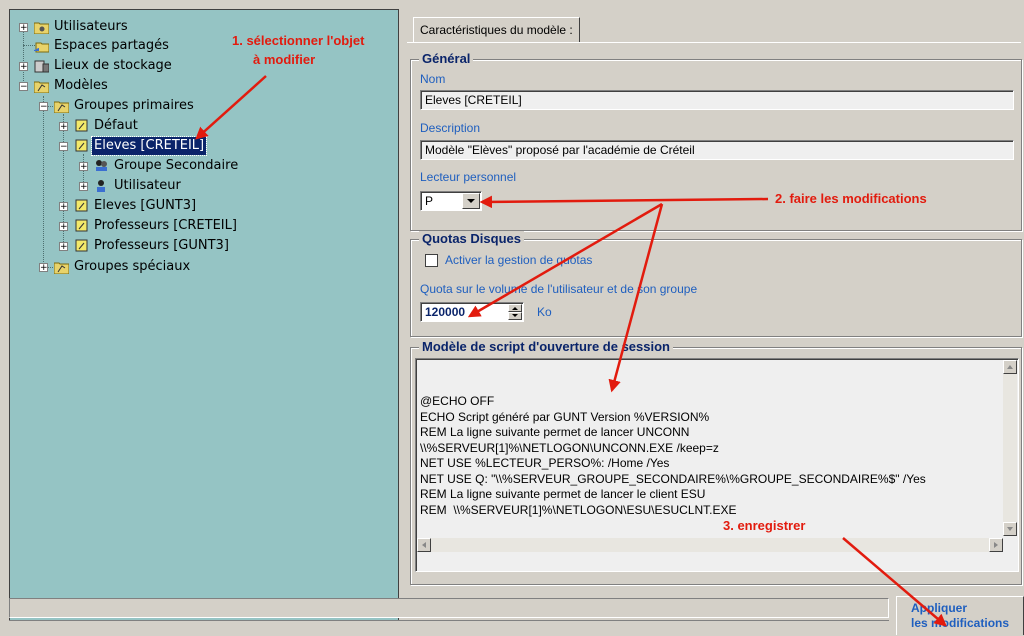 The height and width of the screenshot is (636, 1024). Describe the element at coordinates (624, 202) in the screenshot. I see `arrow-step2-a` at that location.